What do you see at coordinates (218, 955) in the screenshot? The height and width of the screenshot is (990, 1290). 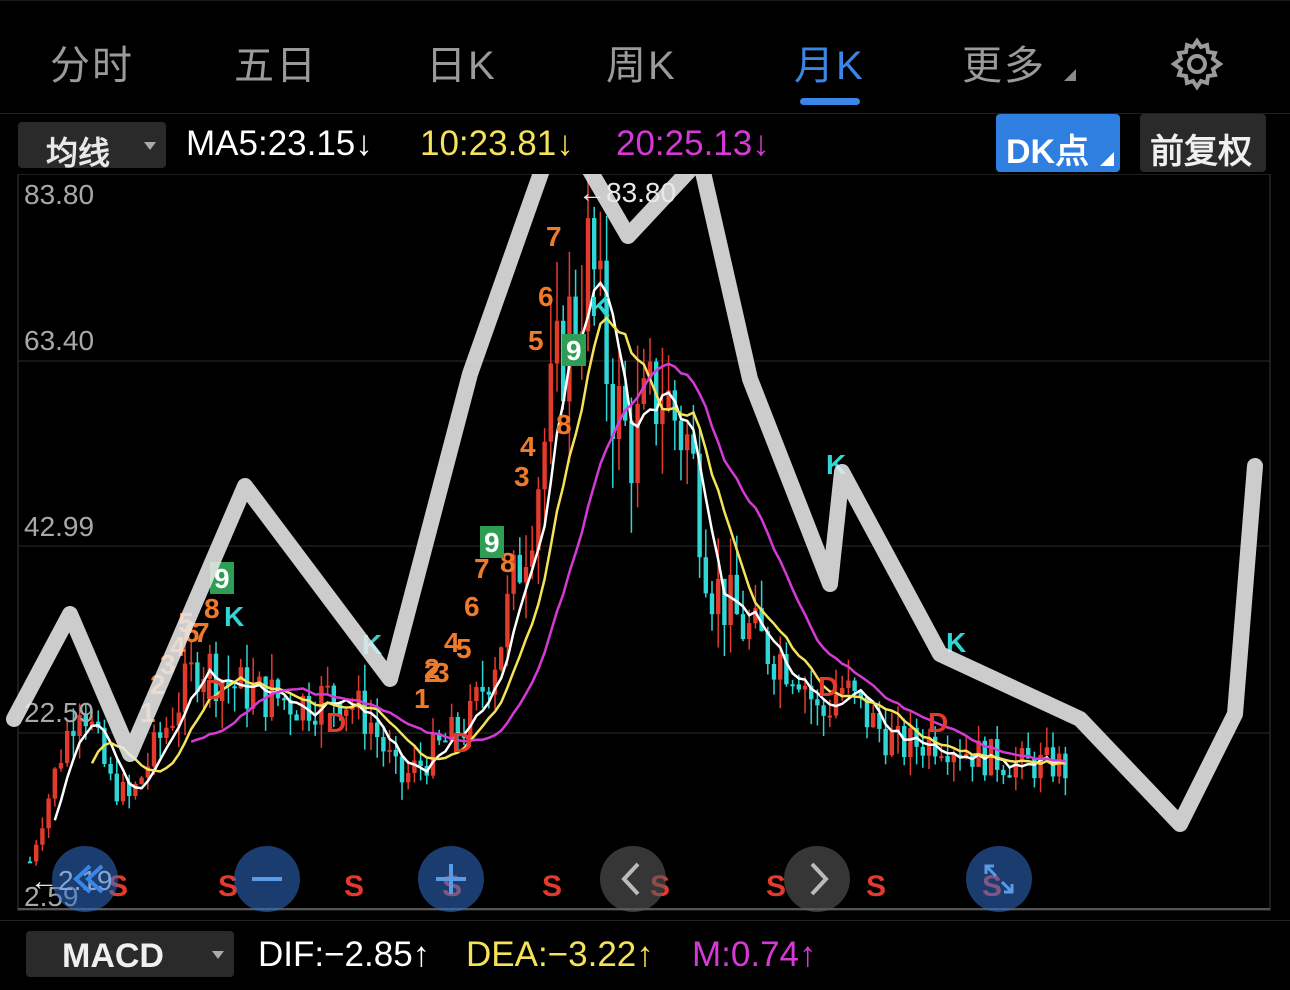 I see `chevron-down-icon` at bounding box center [218, 955].